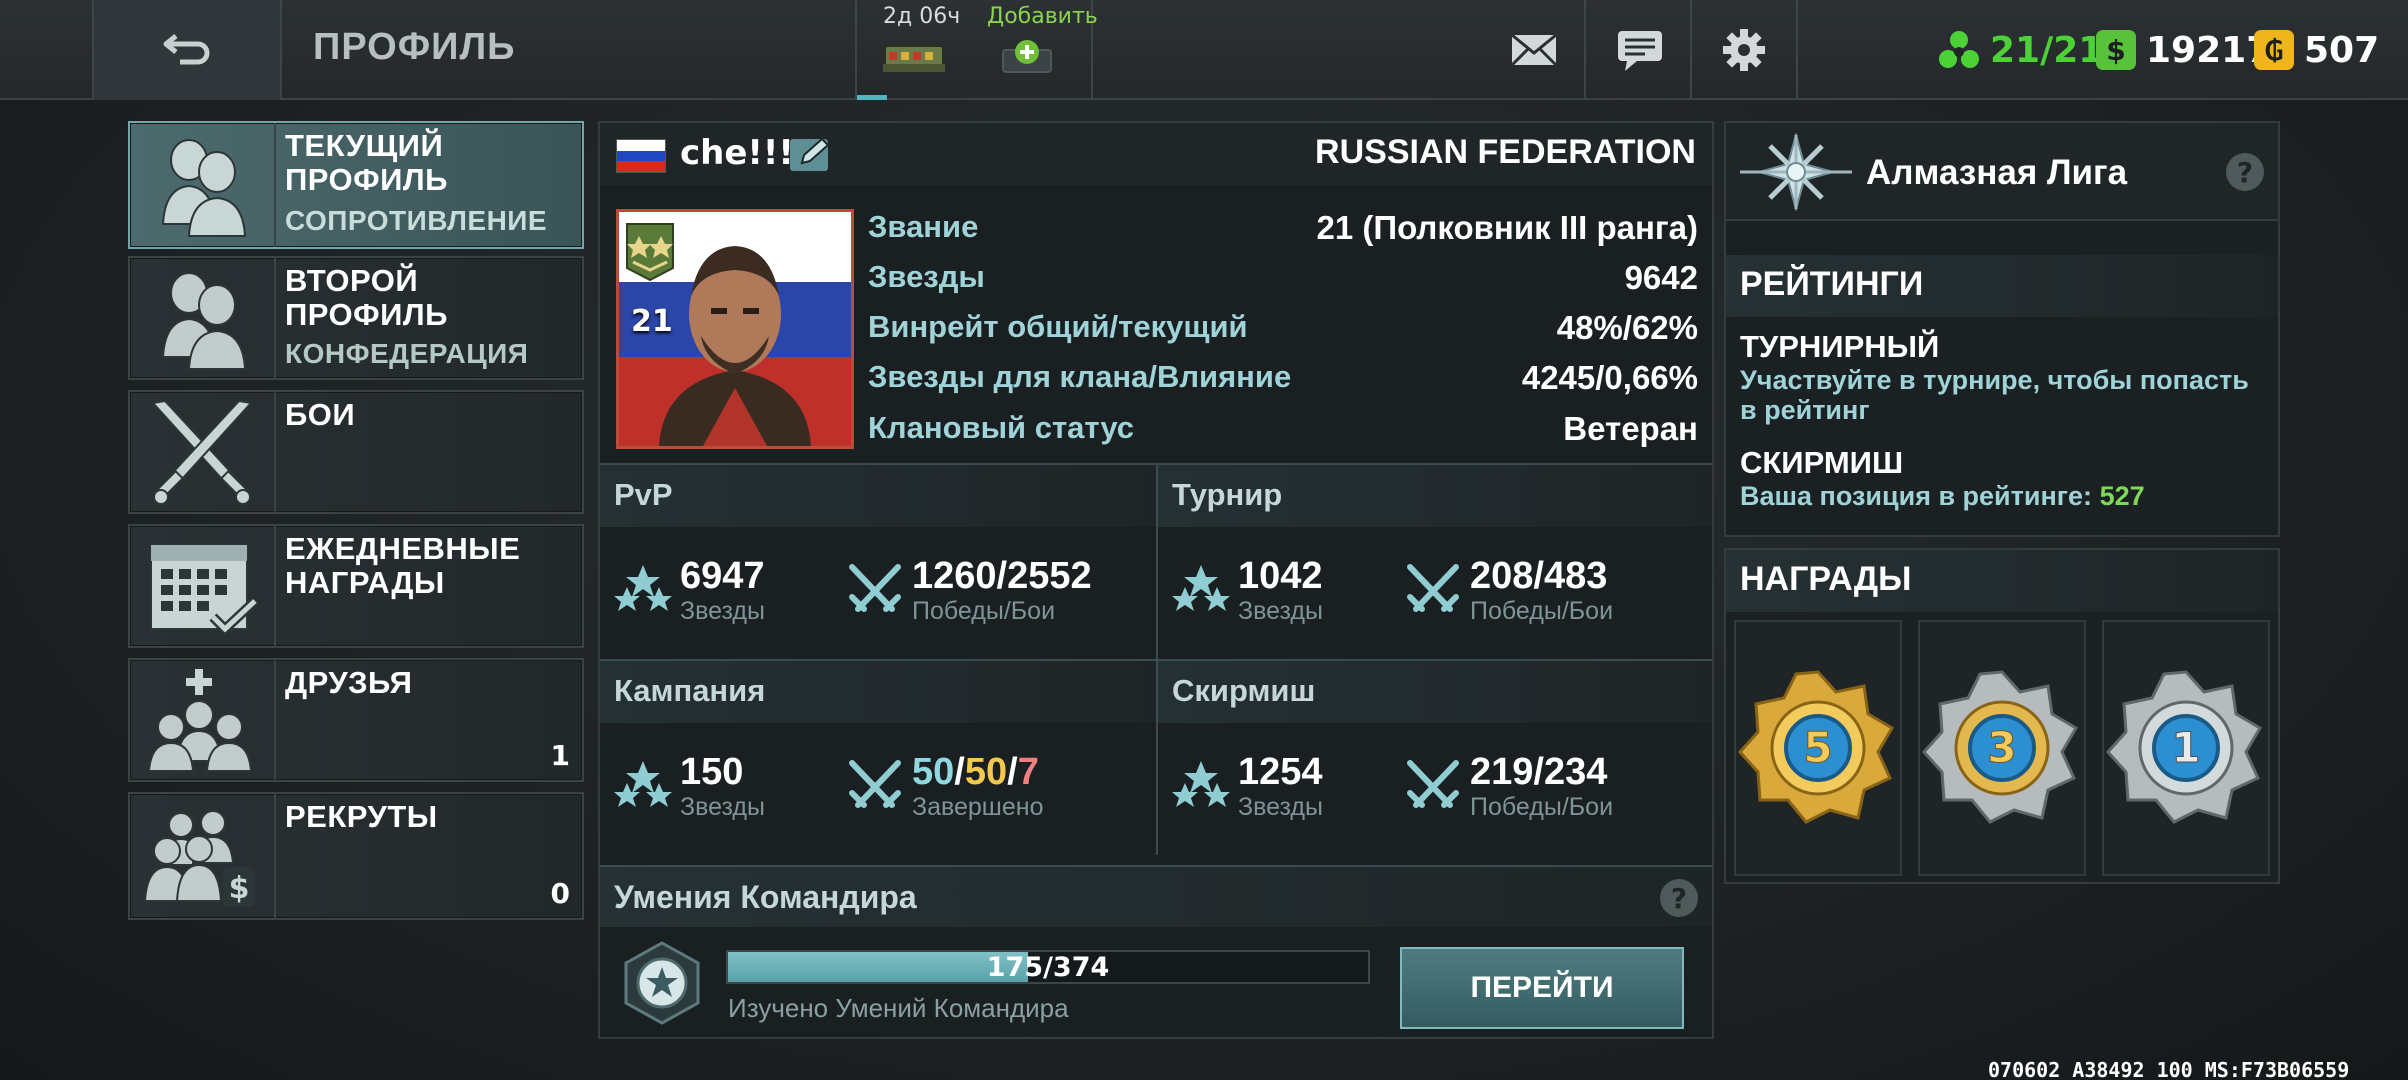 Image resolution: width=2408 pixels, height=1080 pixels. I want to click on calendar-icon, so click(202, 586).